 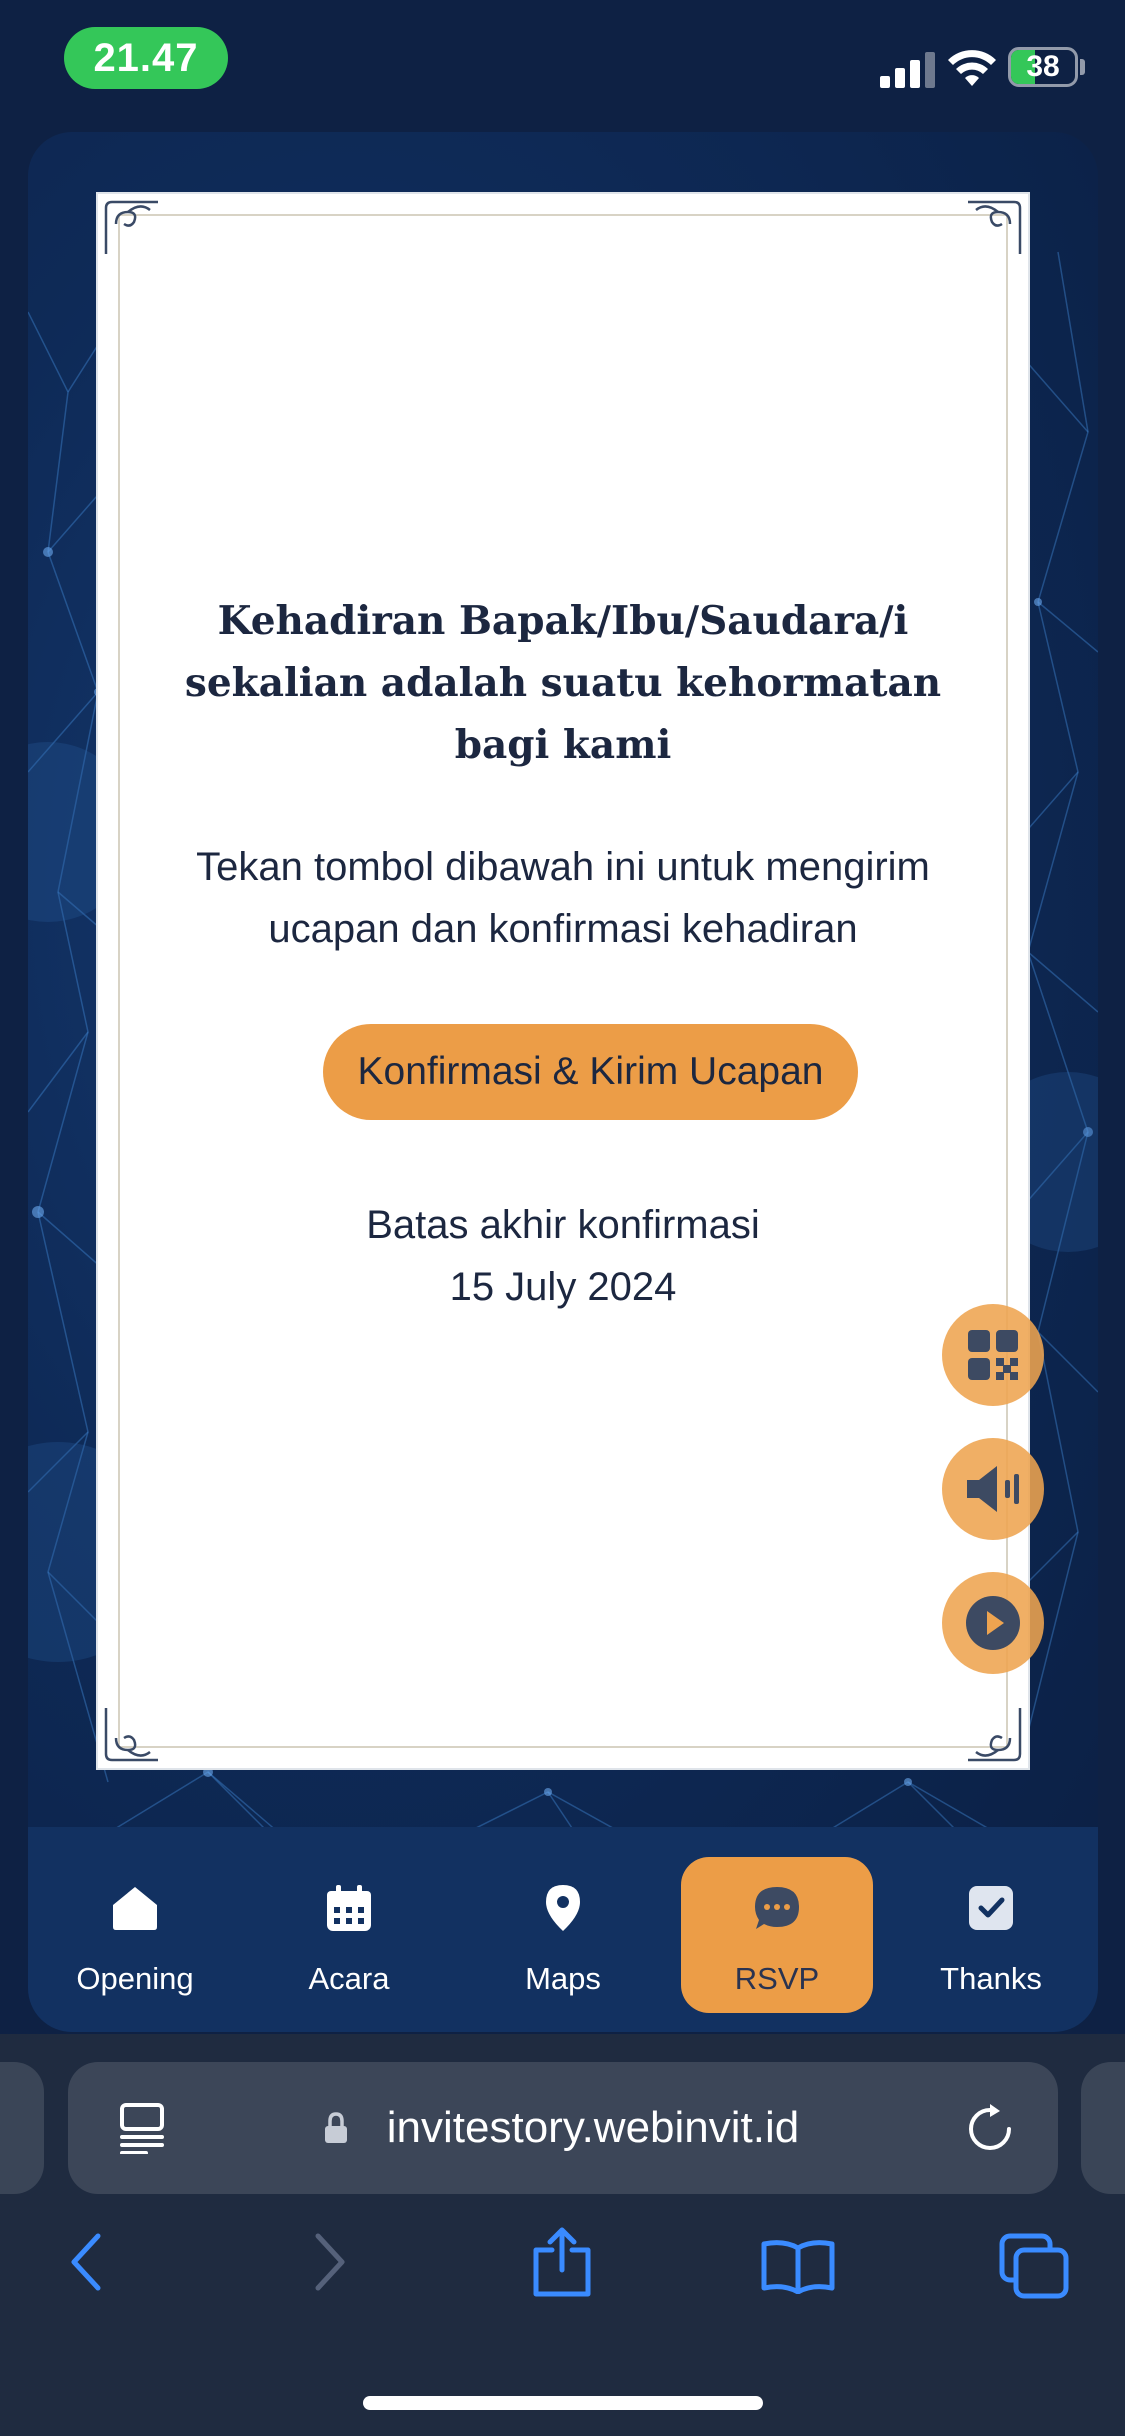 What do you see at coordinates (972, 68) in the screenshot?
I see `wifi-icon` at bounding box center [972, 68].